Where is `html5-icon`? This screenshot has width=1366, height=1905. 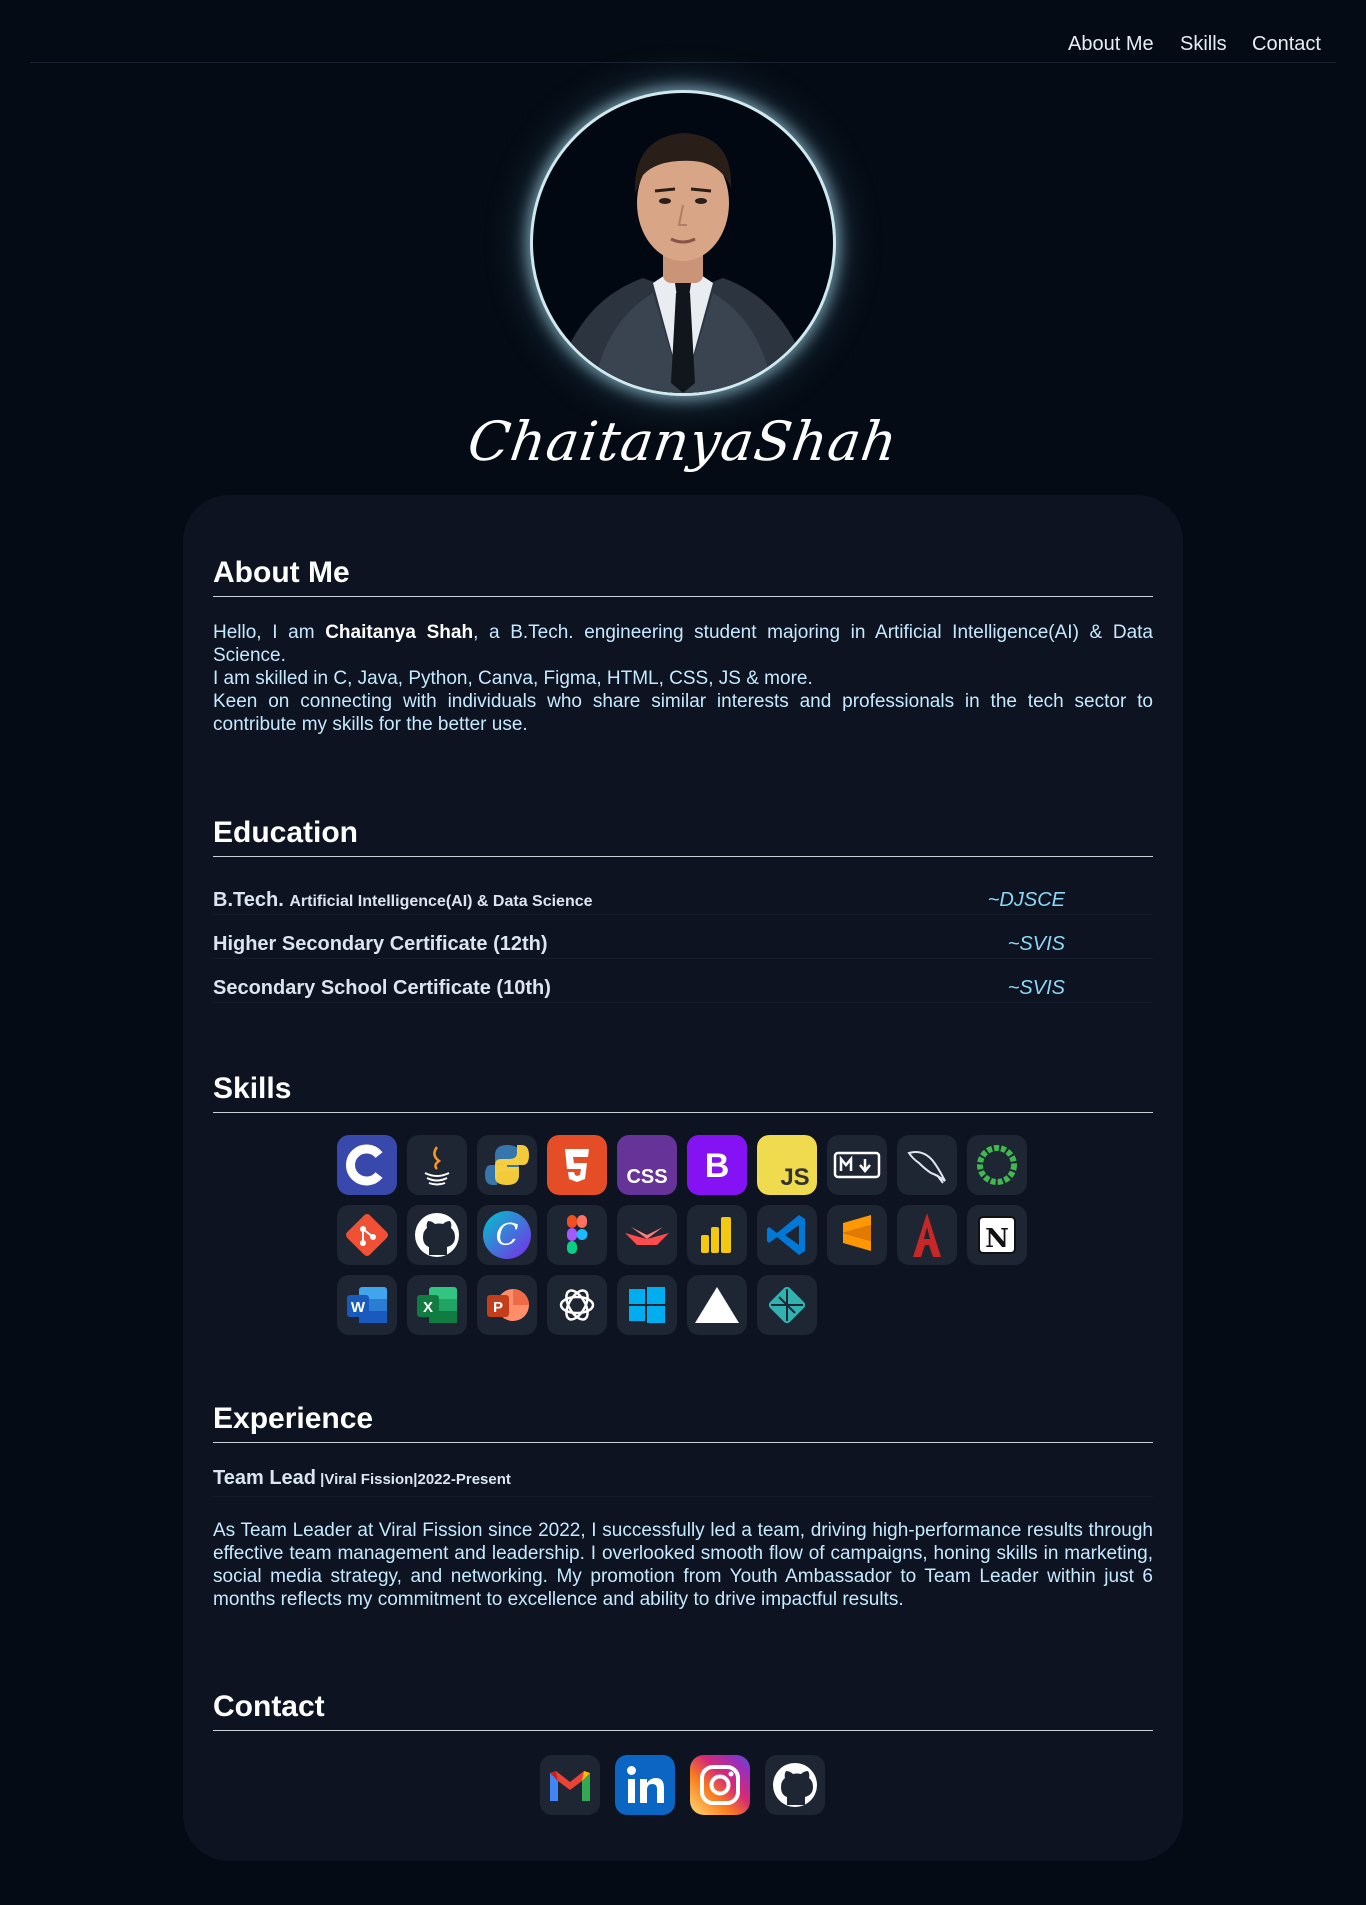 html5-icon is located at coordinates (577, 1165).